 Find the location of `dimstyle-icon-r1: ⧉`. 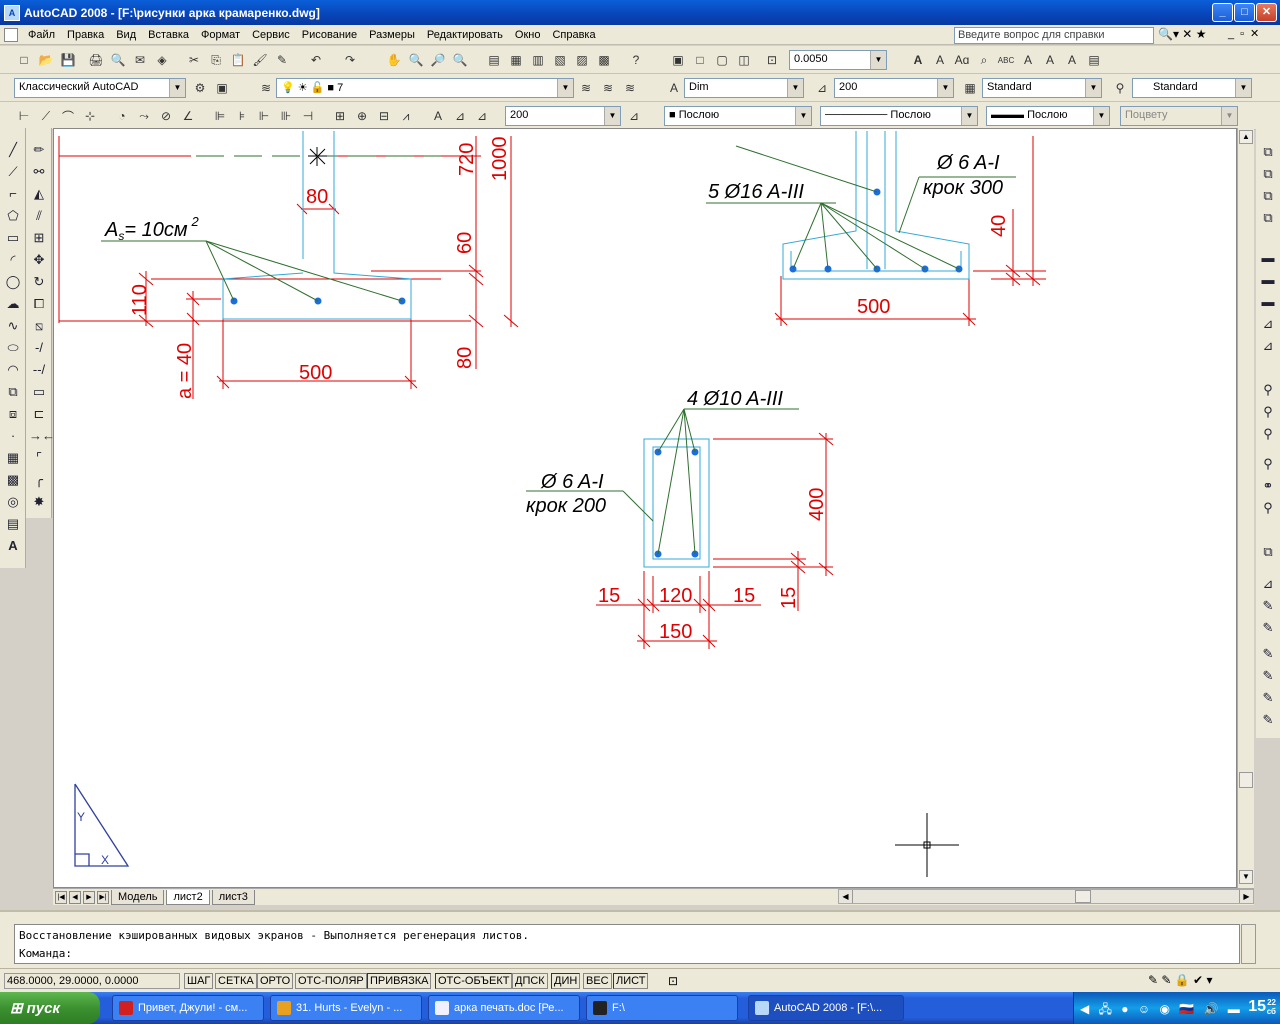

dimstyle-icon-r1: ⧉ is located at coordinates (1268, 152).